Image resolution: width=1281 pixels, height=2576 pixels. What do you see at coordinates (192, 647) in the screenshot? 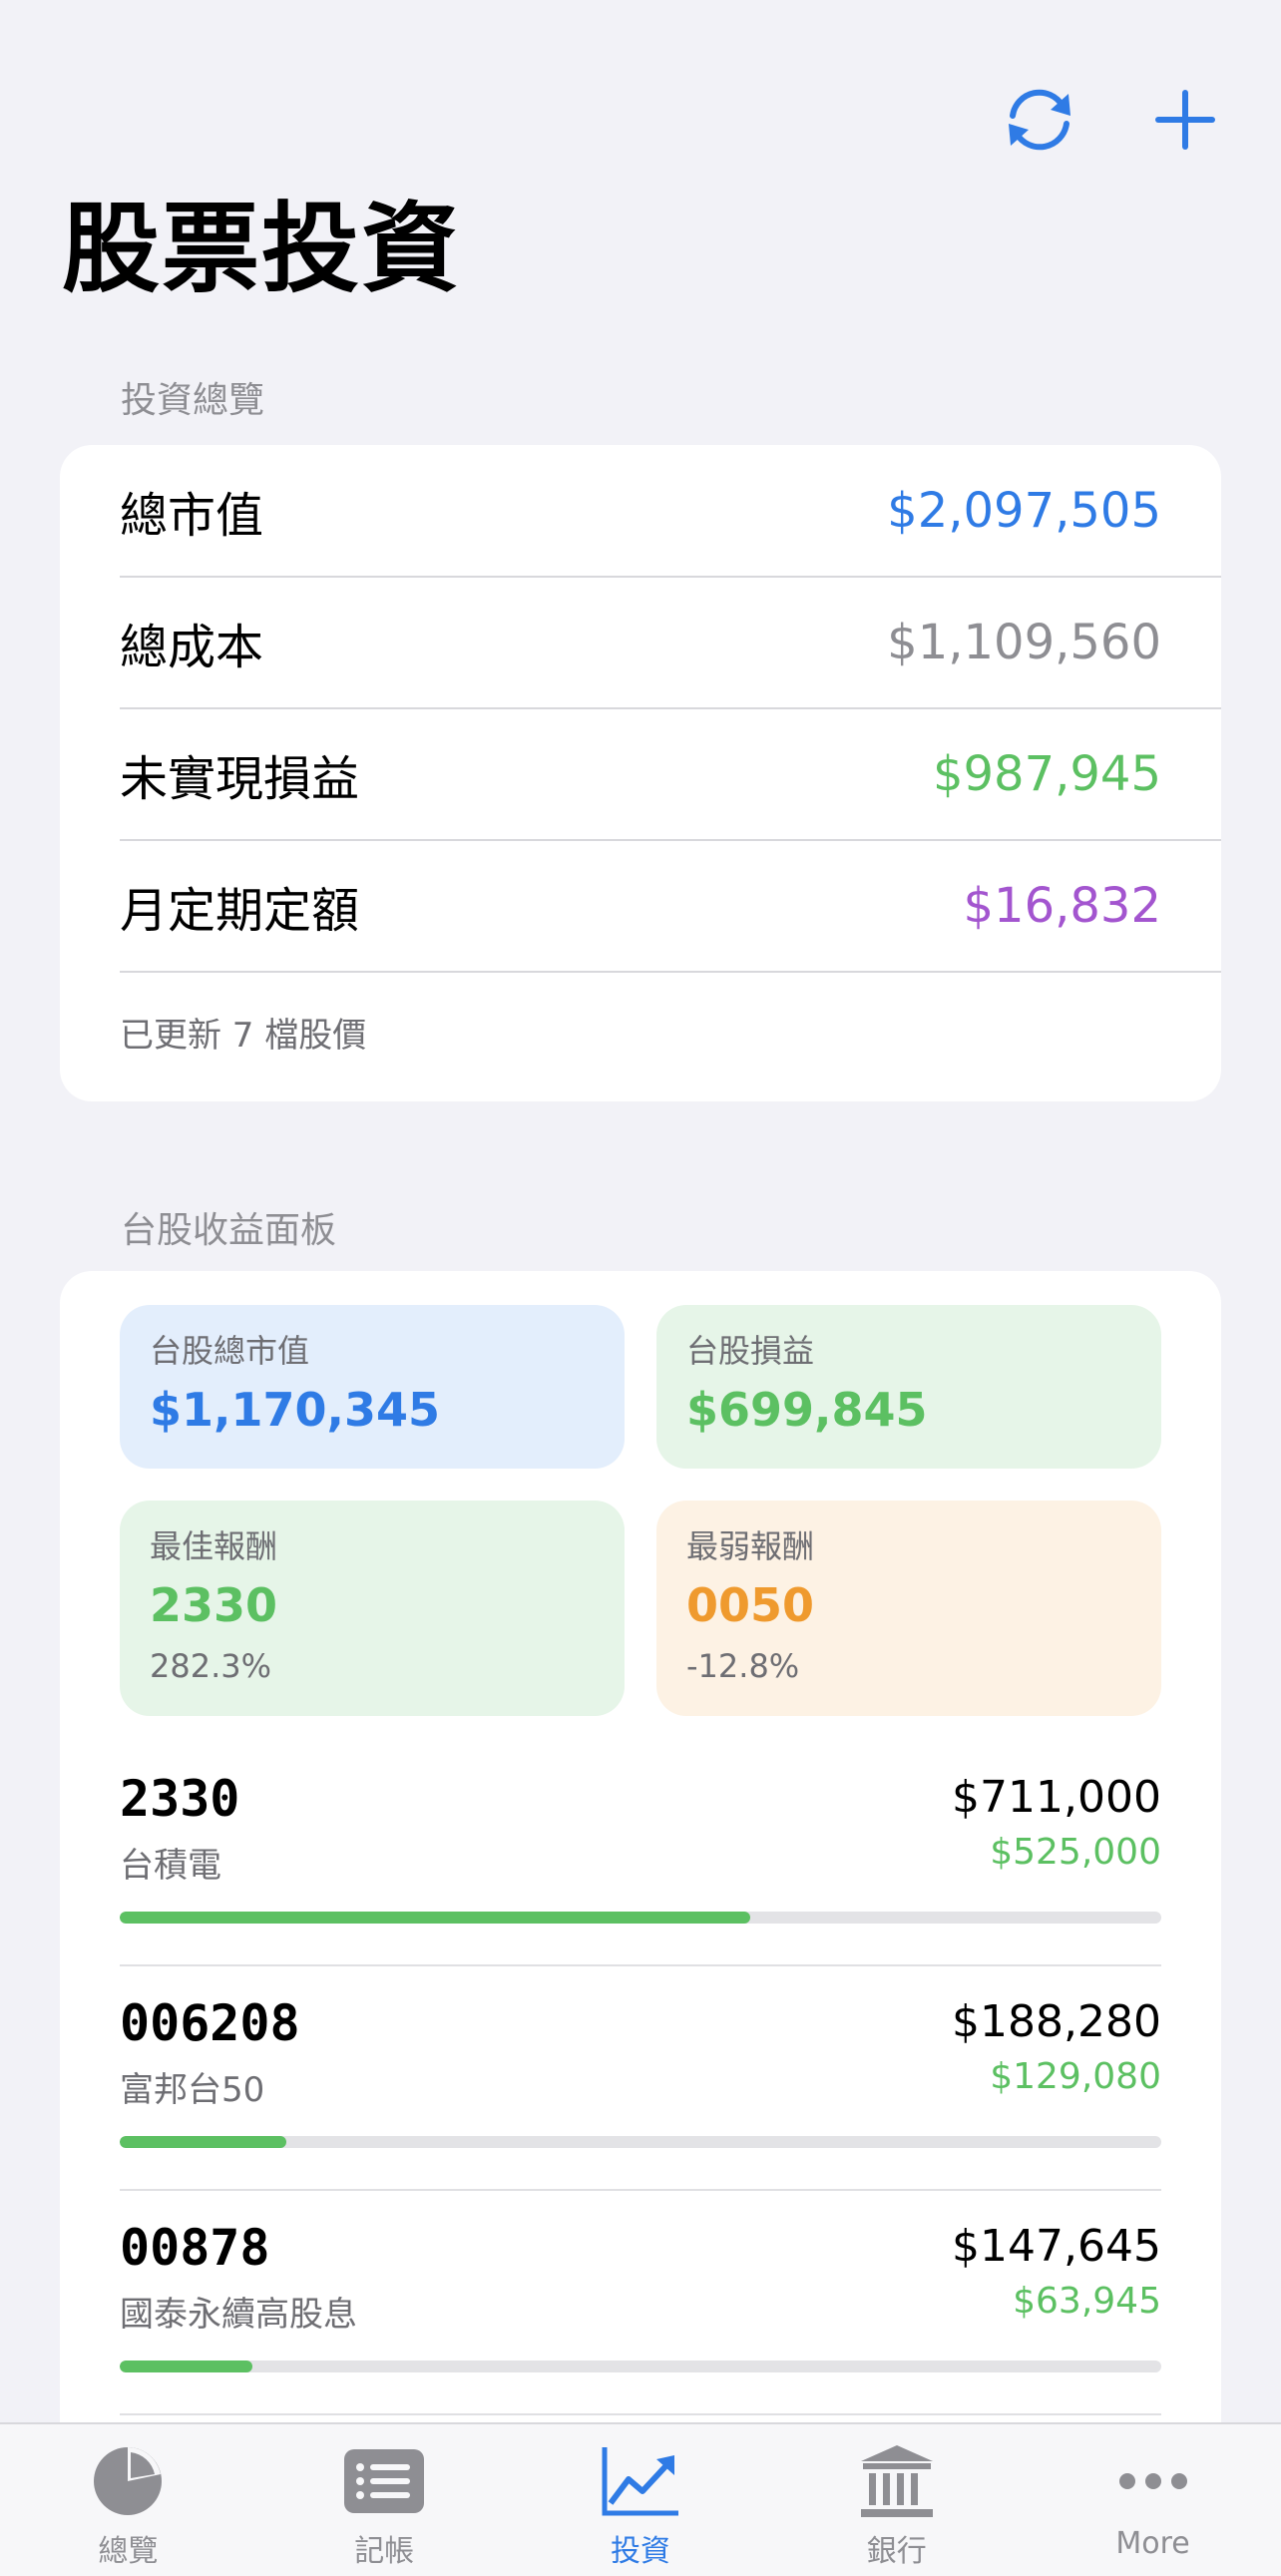
I see `row-label: 總成本` at bounding box center [192, 647].